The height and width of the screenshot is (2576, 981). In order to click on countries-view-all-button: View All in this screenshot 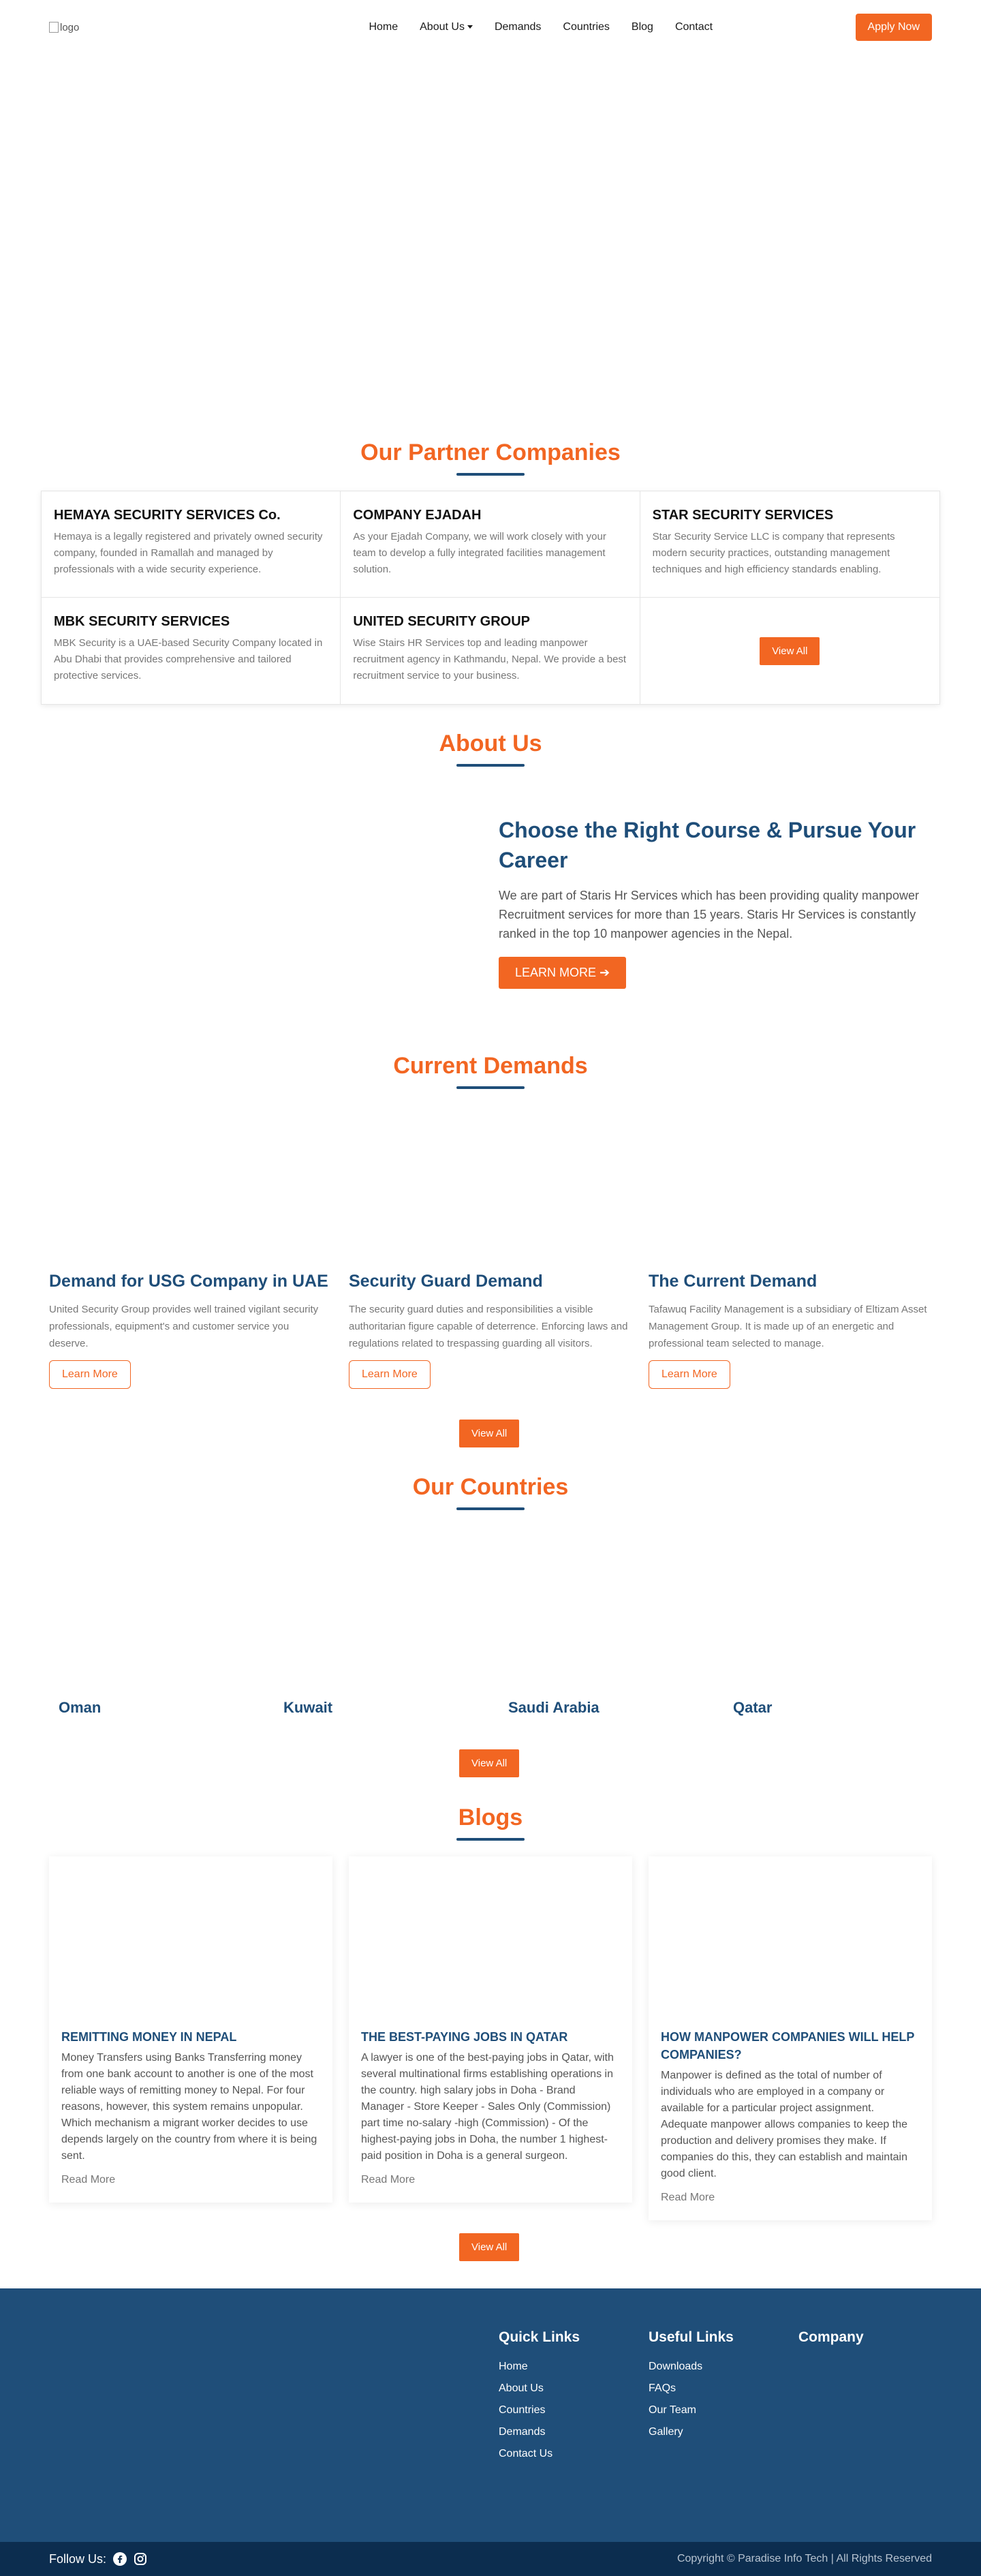, I will do `click(489, 1763)`.